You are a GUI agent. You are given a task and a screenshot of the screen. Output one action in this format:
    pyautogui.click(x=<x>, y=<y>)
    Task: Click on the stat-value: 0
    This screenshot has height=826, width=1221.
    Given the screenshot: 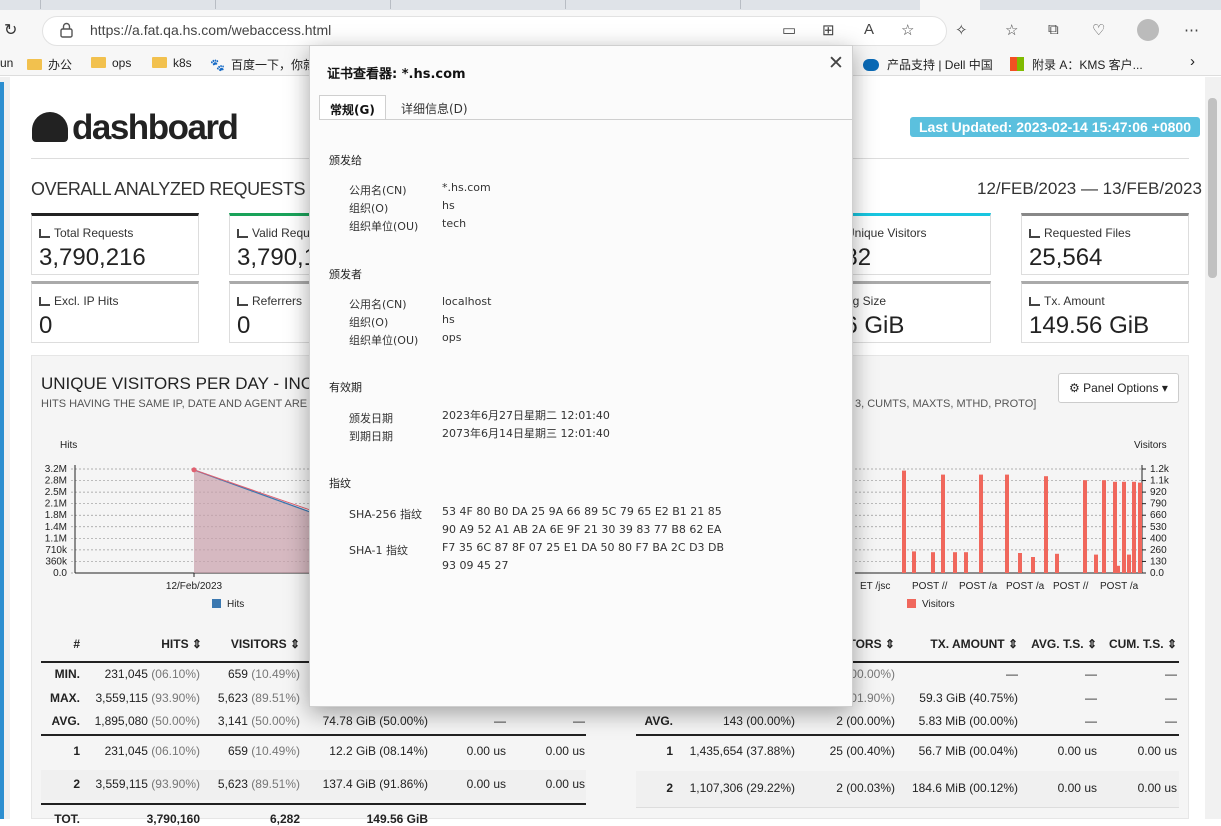 What is the action you would take?
    pyautogui.click(x=244, y=325)
    